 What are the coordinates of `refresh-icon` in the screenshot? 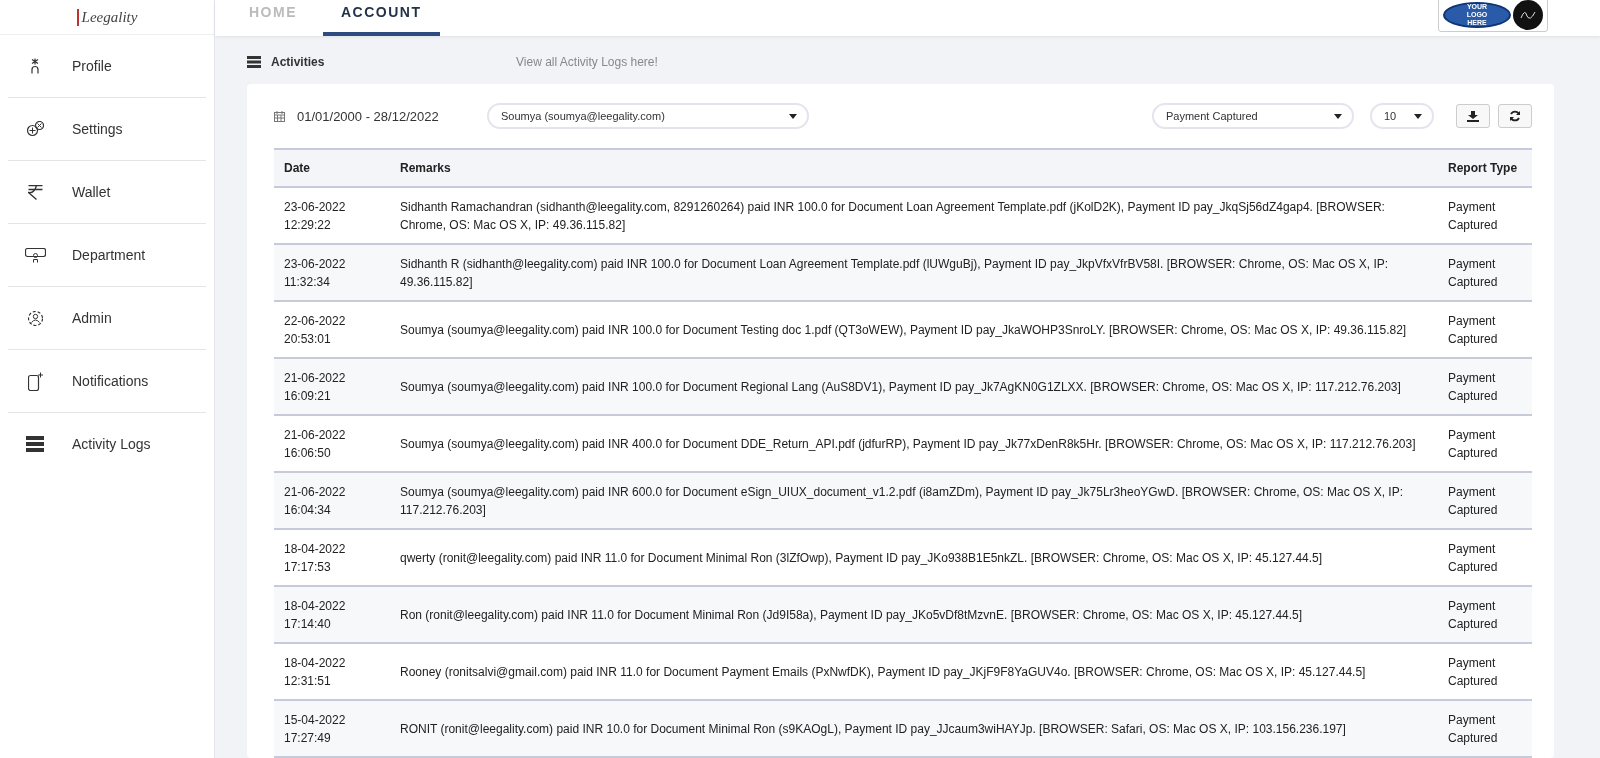 It's located at (1515, 116).